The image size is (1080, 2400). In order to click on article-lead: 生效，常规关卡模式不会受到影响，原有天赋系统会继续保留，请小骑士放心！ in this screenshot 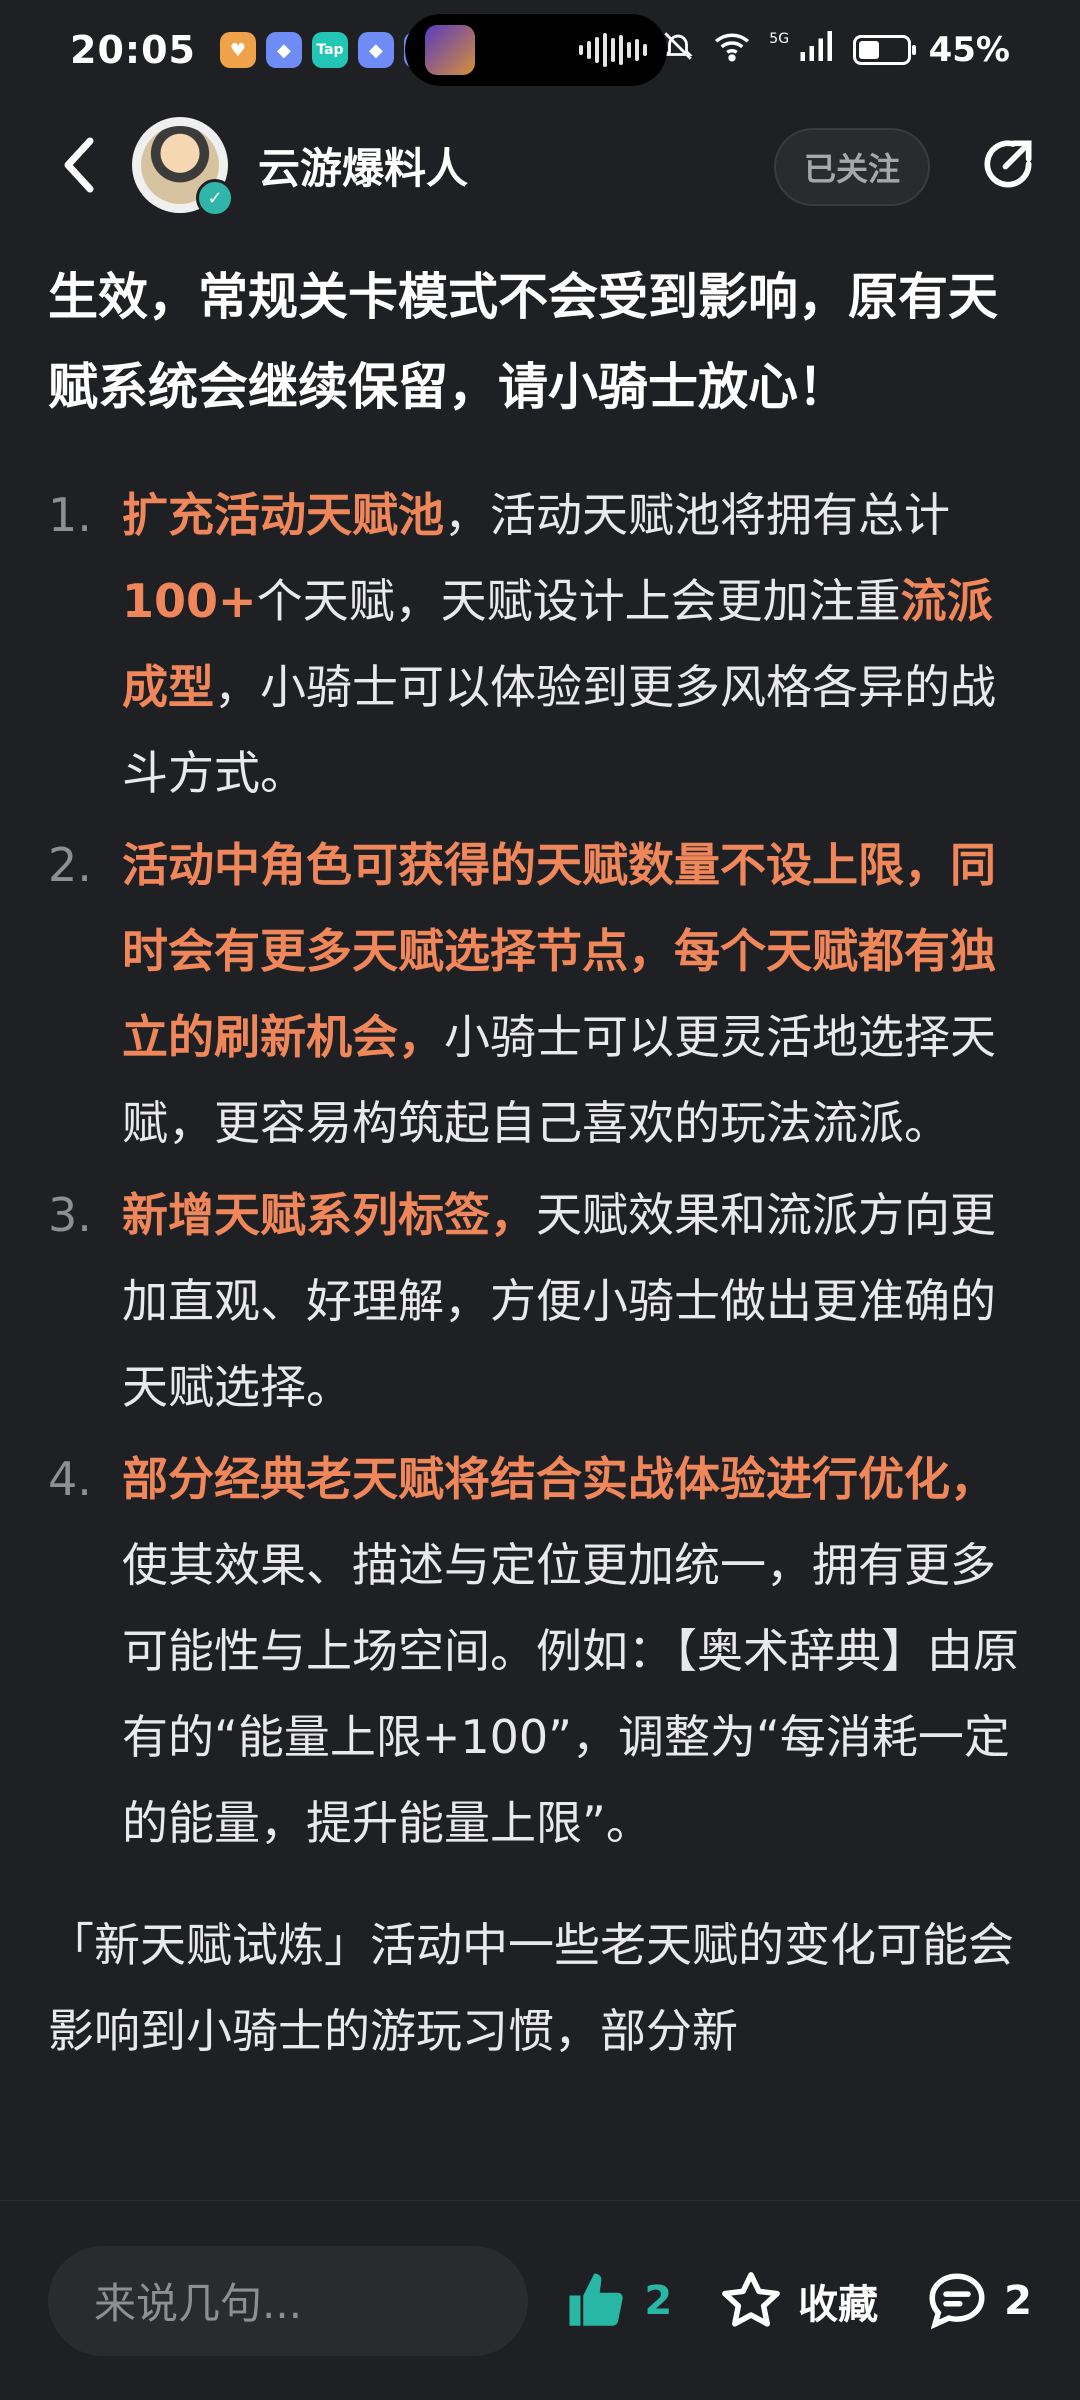, I will do `click(523, 342)`.